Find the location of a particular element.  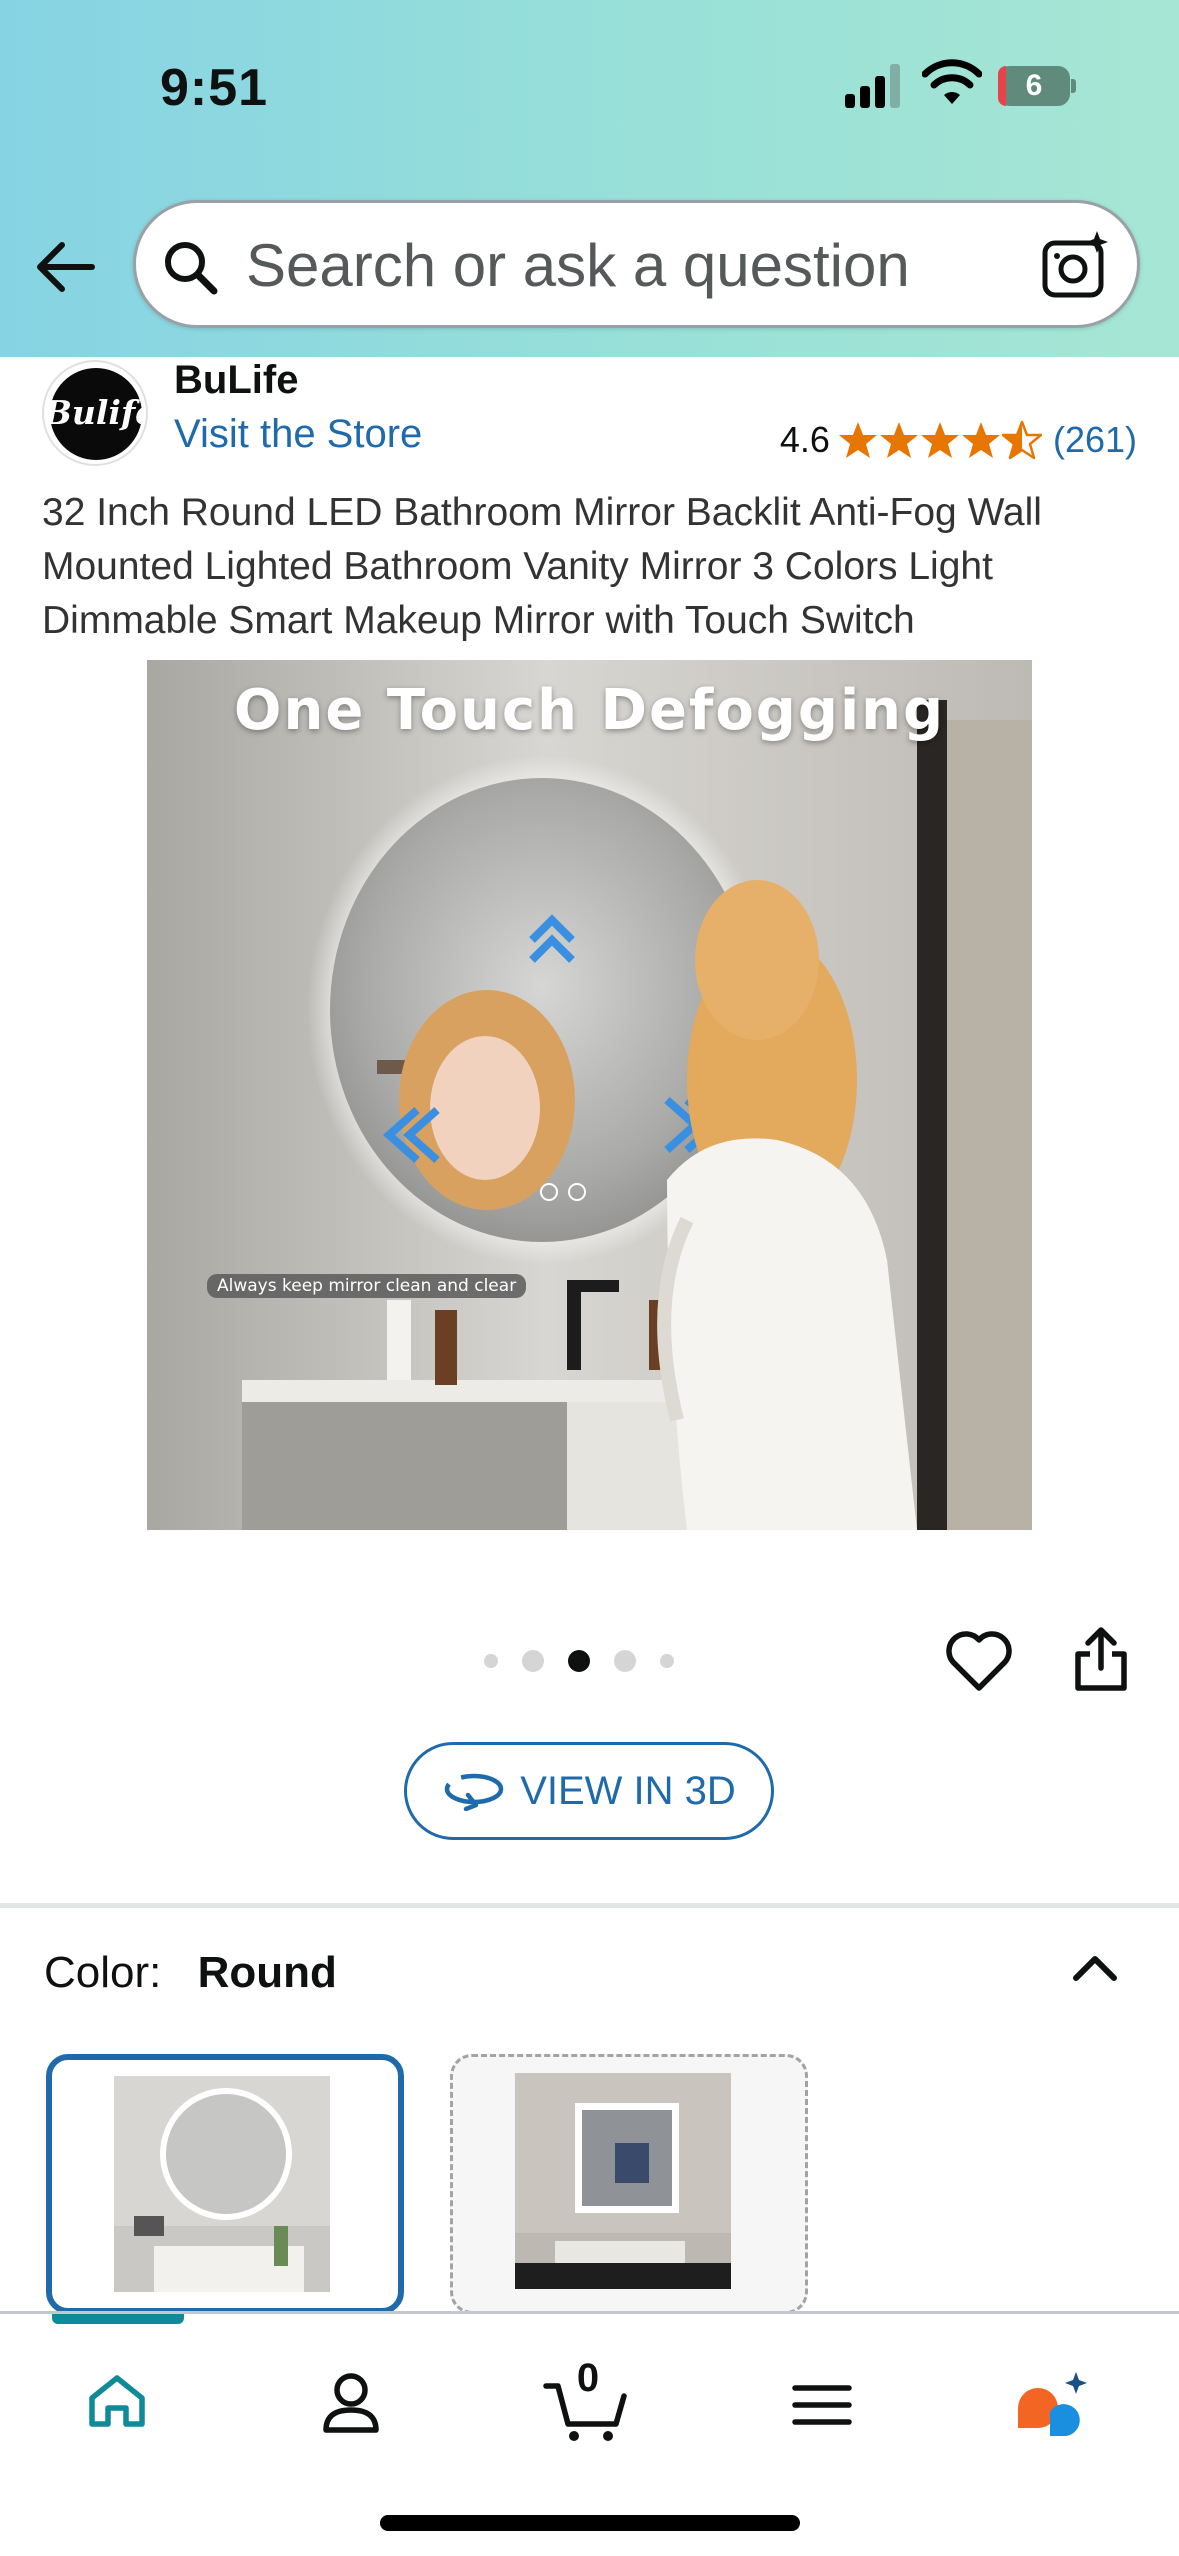

search-bar is located at coordinates (636, 264).